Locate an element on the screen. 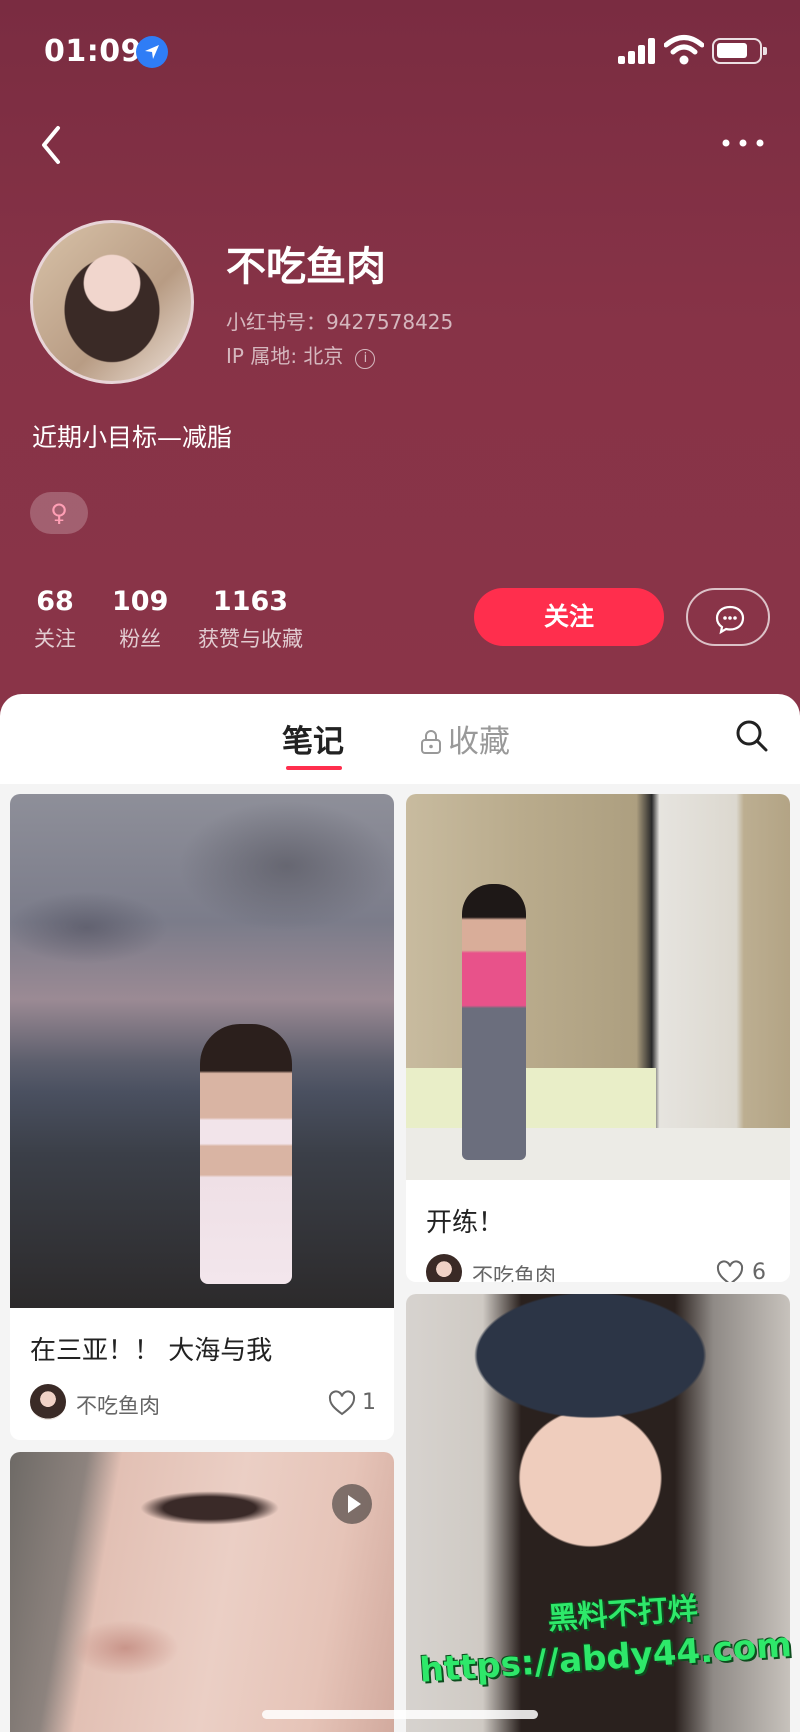 This screenshot has width=800, height=1732. status-bar: 01:09 is located at coordinates (400, 50).